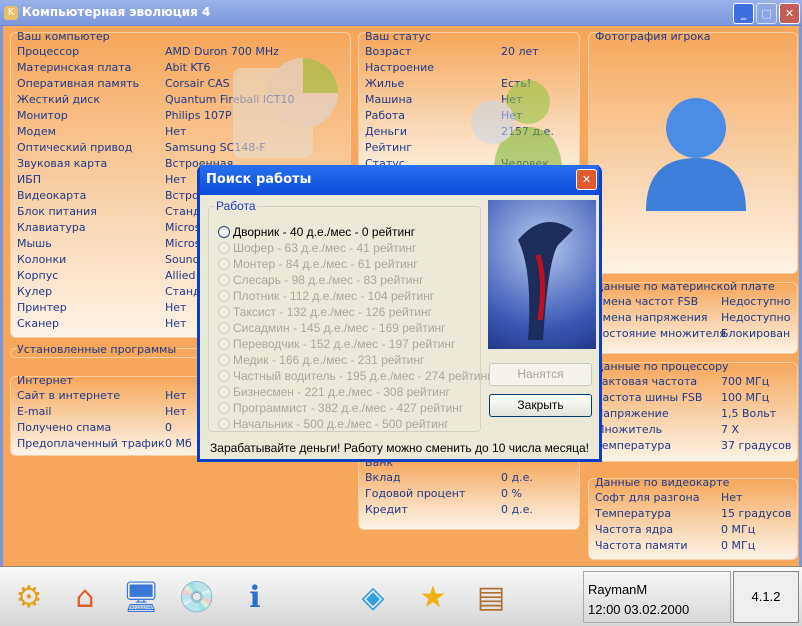 The image size is (802, 626). What do you see at coordinates (386, 509) in the screenshot?
I see `row-label: Кредит` at bounding box center [386, 509].